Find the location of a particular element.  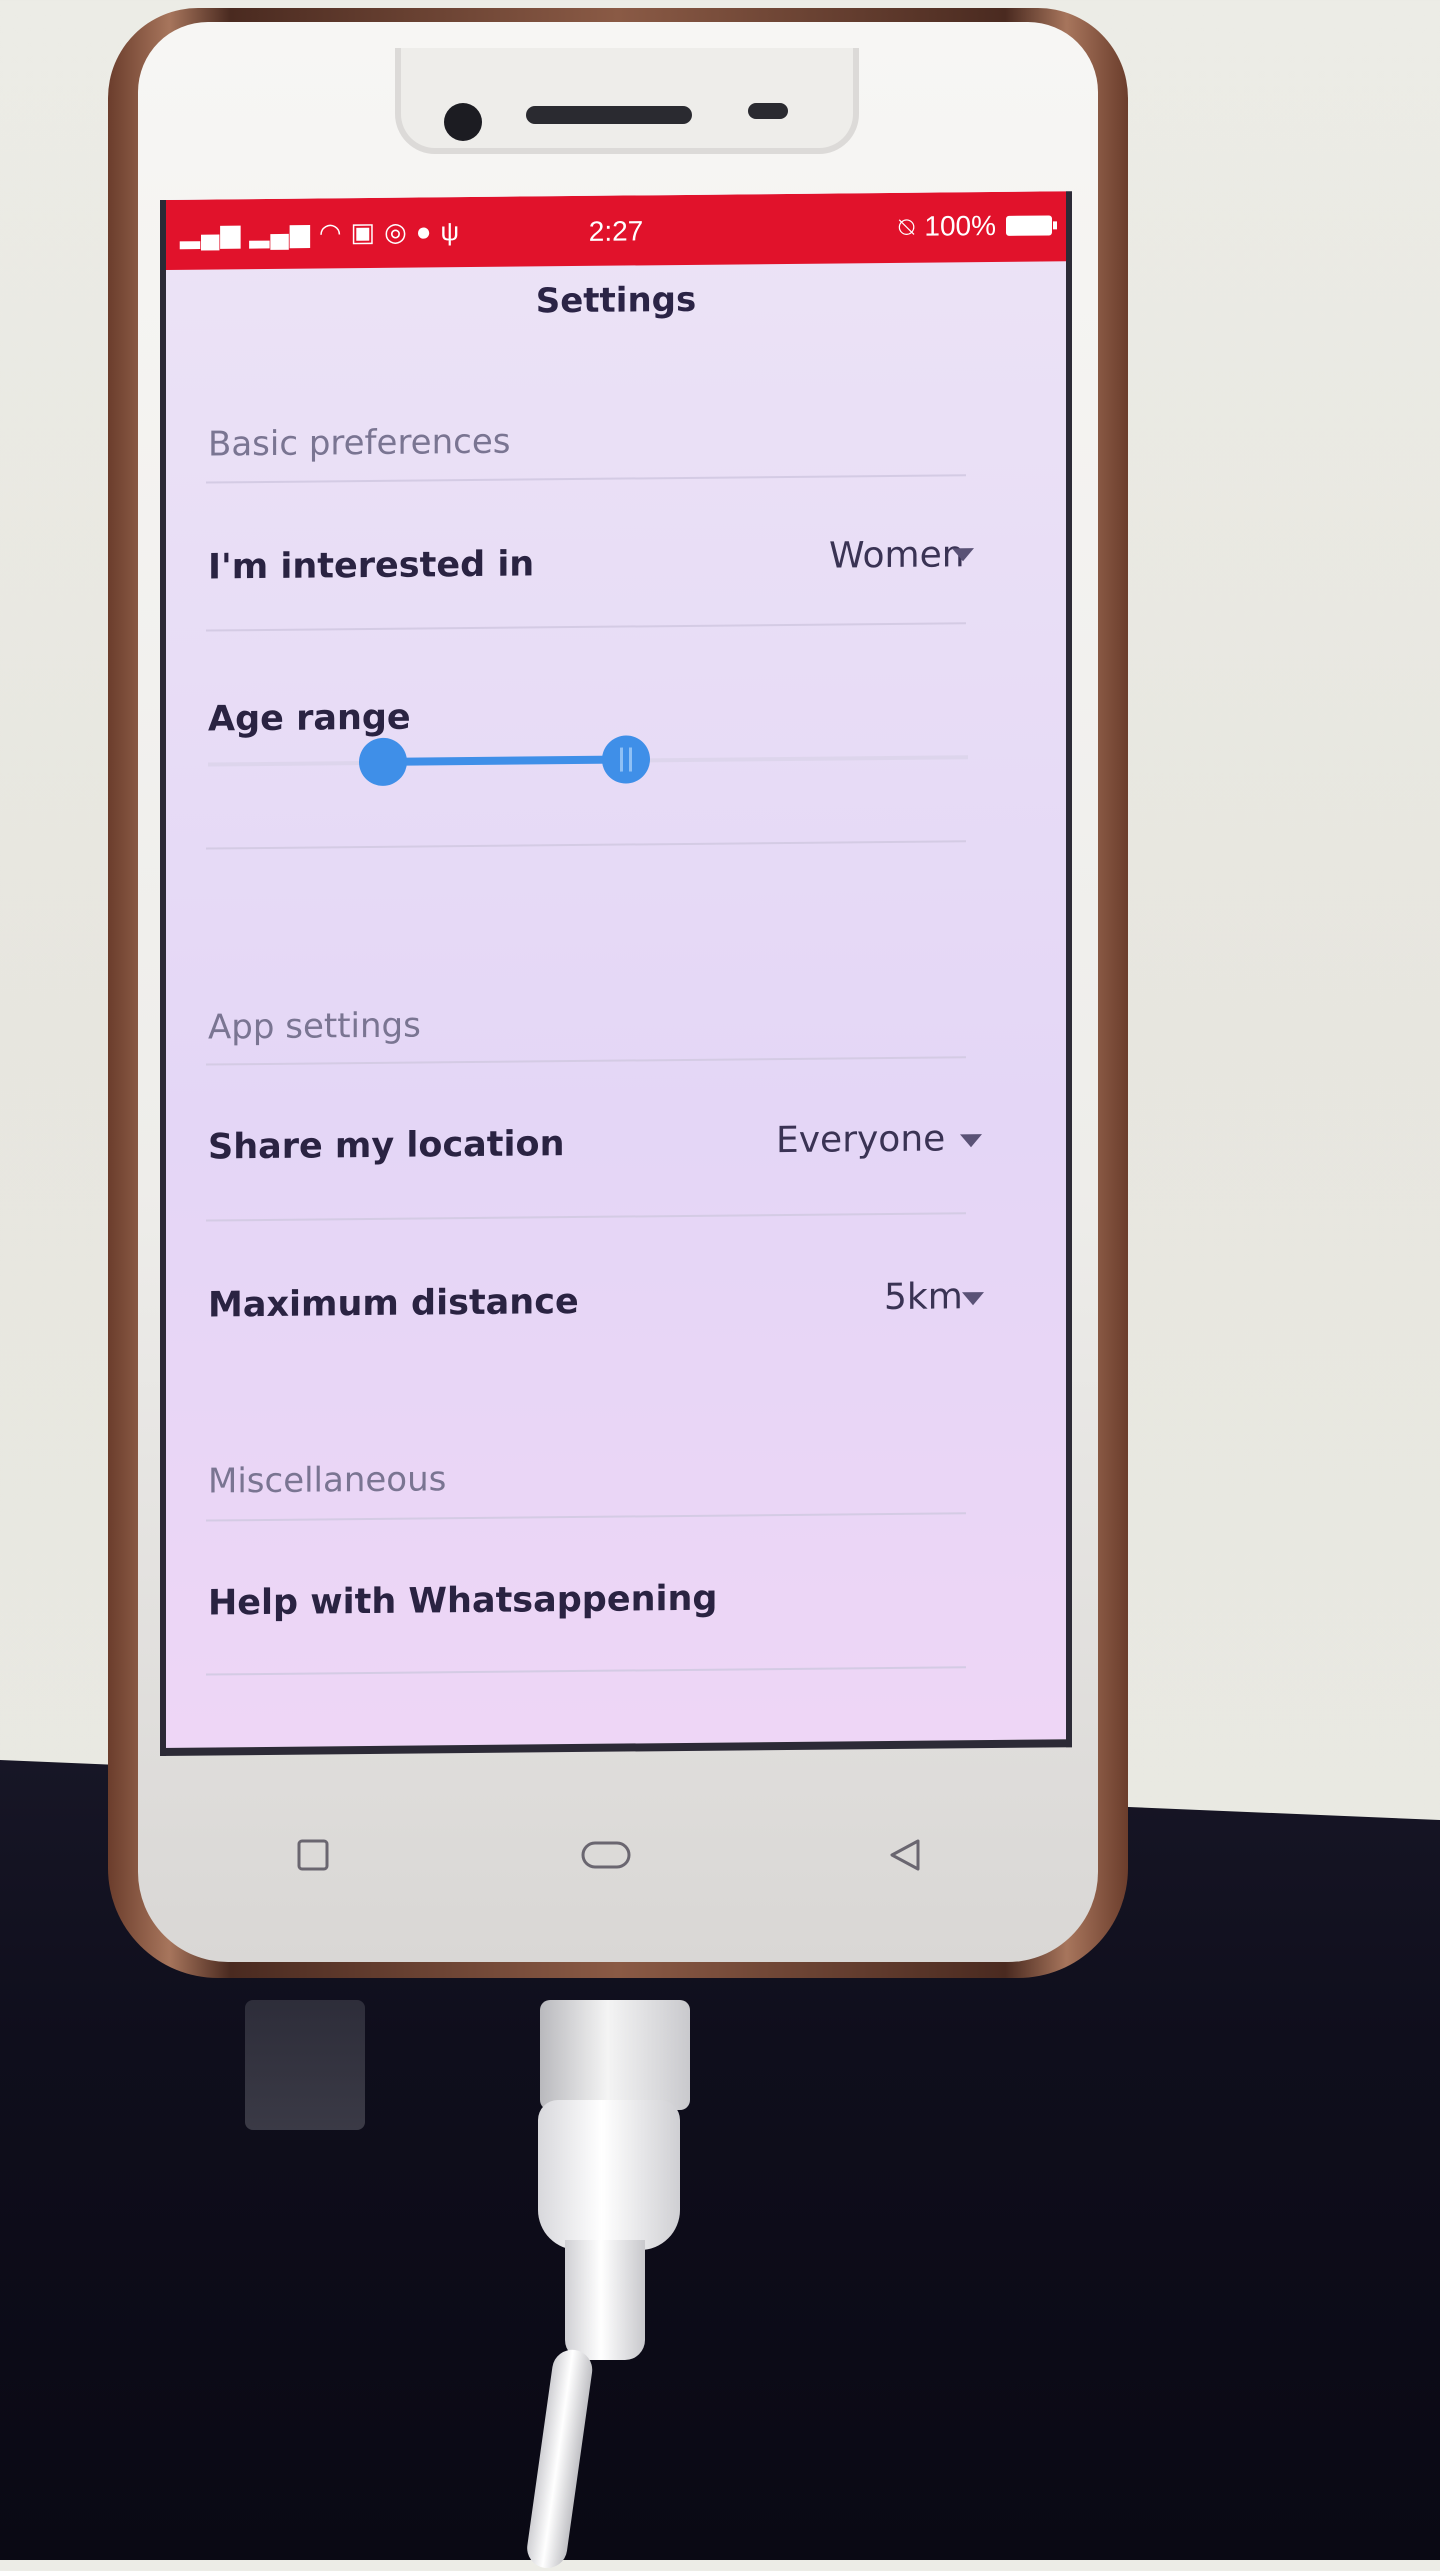

earpiece-speaker is located at coordinates (609, 115).